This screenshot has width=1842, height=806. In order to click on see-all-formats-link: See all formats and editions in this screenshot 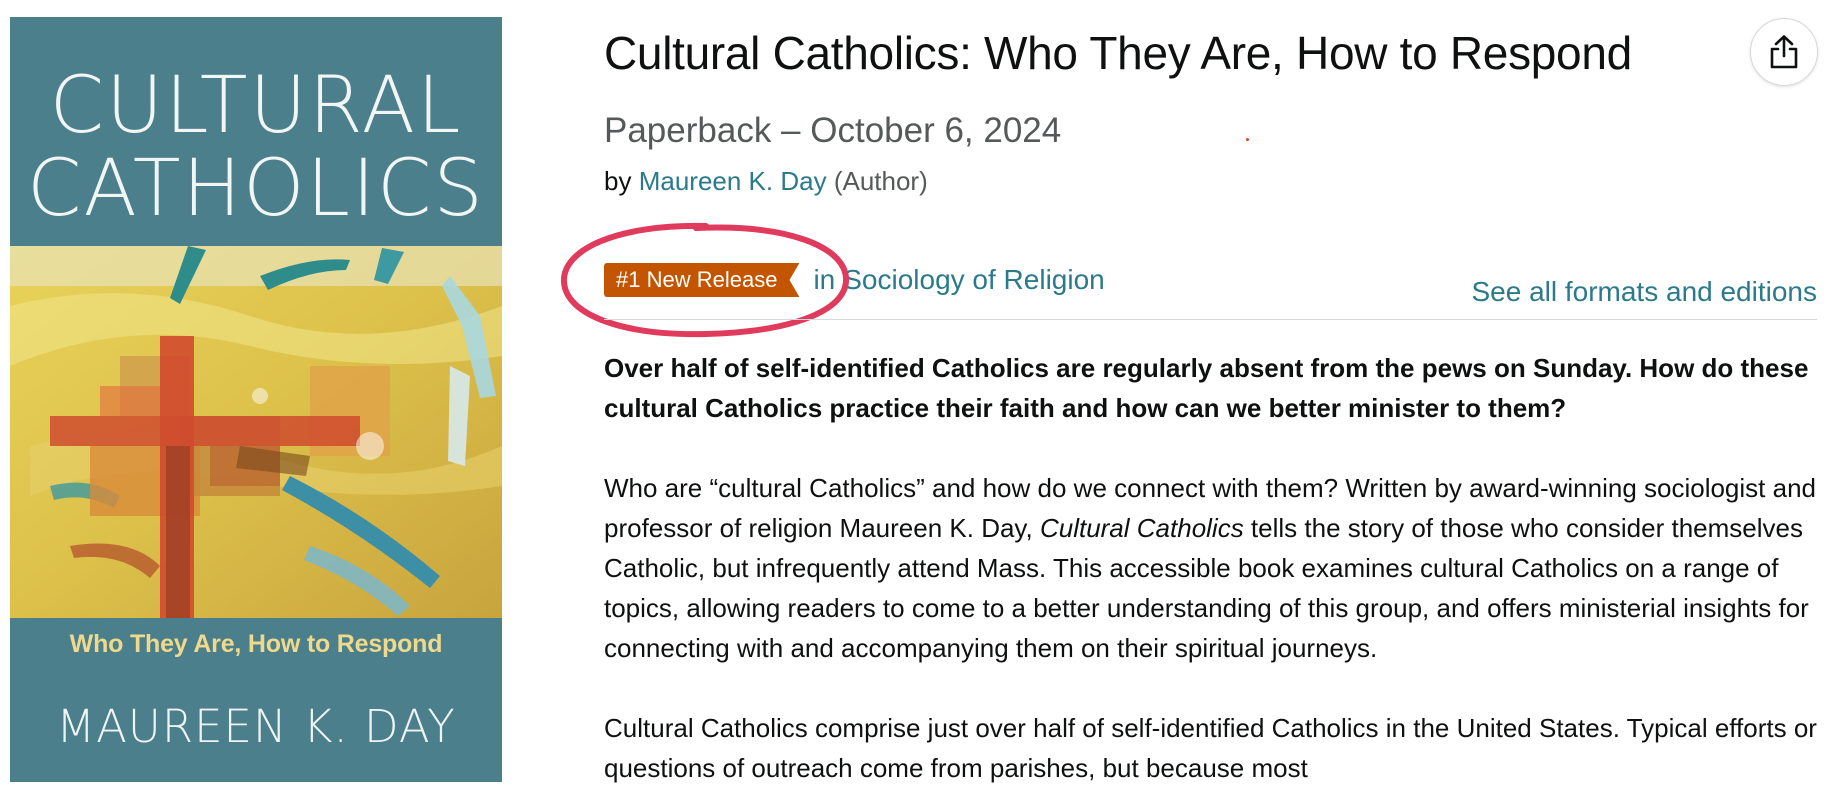, I will do `click(1644, 292)`.